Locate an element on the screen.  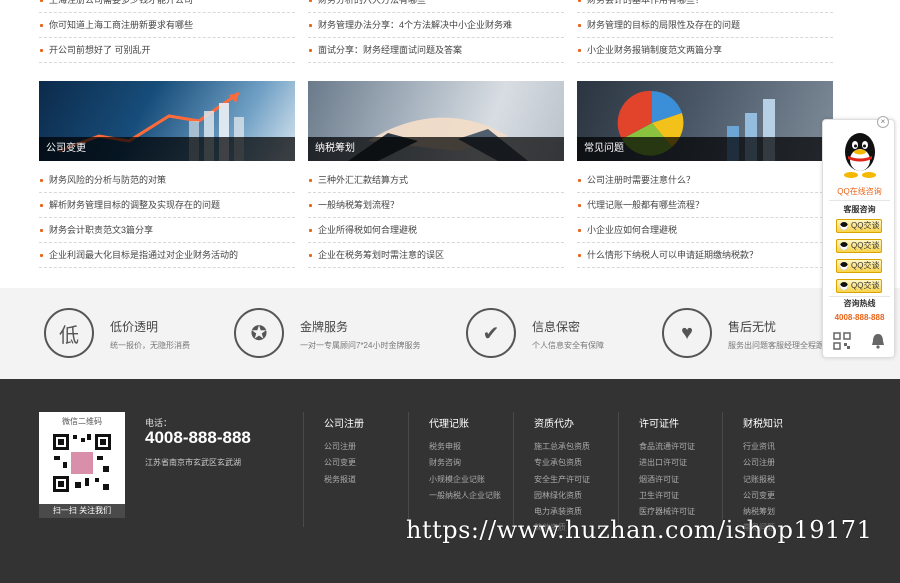
footer-col-bookkeeping: 代理记账 税务申报 财务咨询 小规模企业记账 一般纳税人企业记账 is located at coordinates (454, 469).